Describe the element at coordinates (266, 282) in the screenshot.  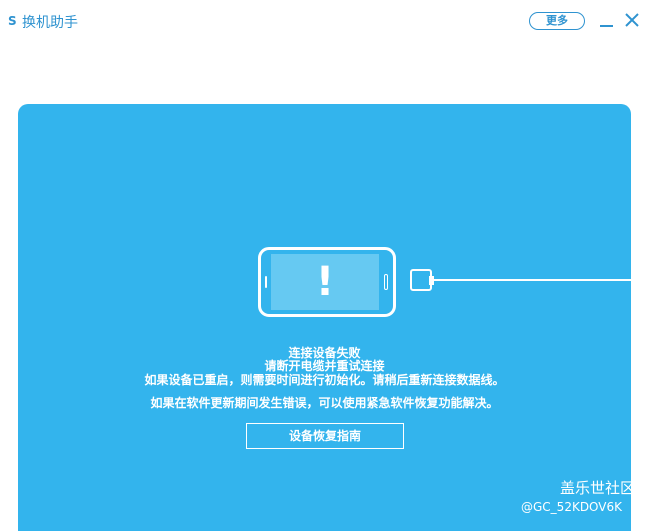
I see `phone-speaker` at that location.